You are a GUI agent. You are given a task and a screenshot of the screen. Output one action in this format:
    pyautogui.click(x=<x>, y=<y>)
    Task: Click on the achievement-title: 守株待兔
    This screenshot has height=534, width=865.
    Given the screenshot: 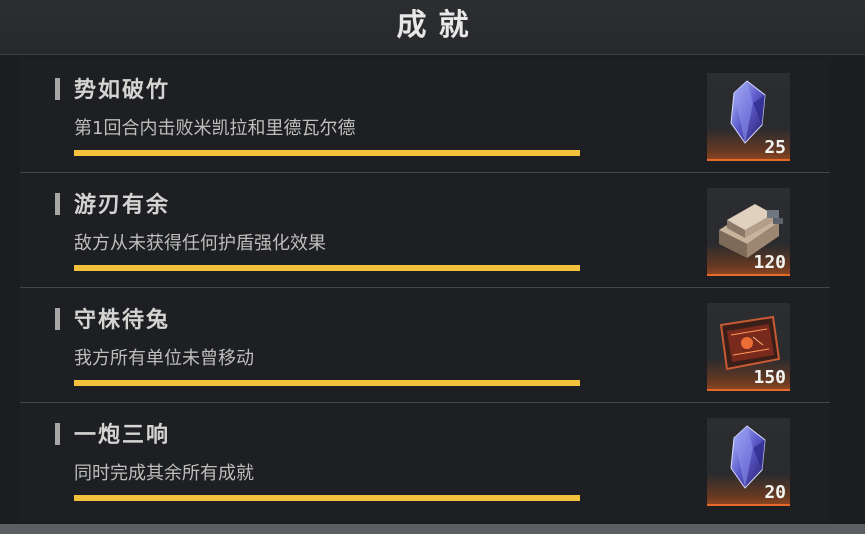 What is the action you would take?
    pyautogui.click(x=122, y=320)
    